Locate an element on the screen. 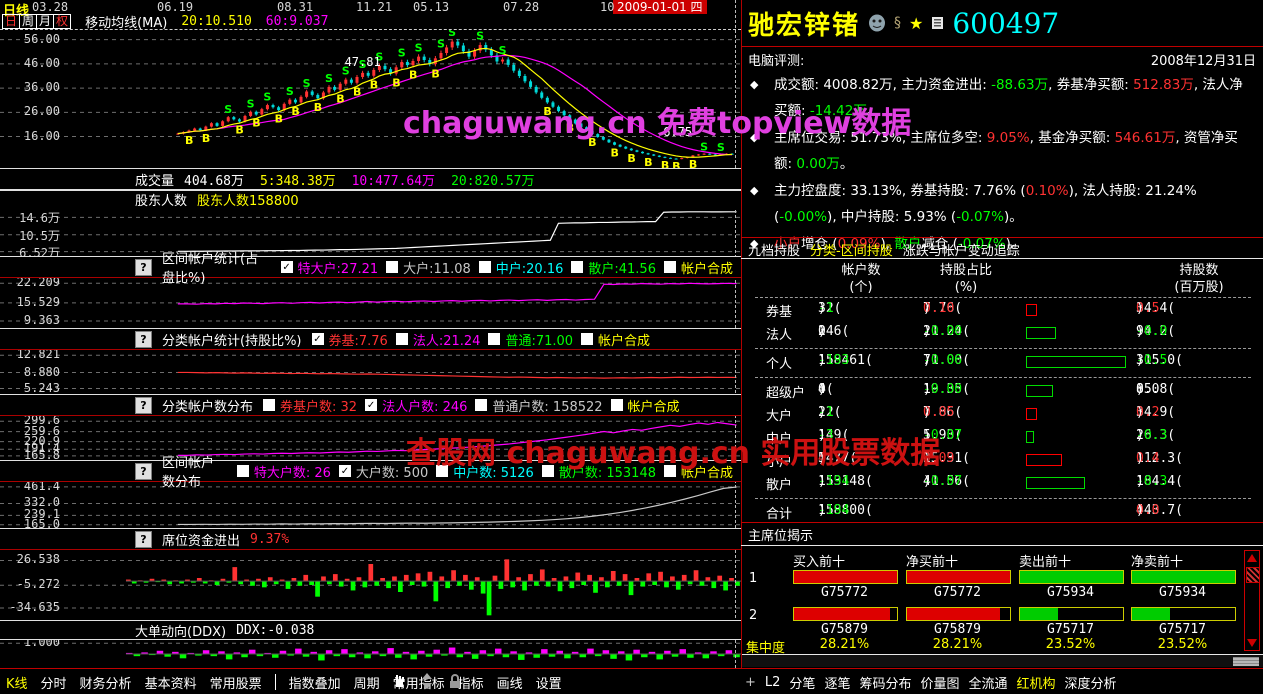  panel-title: 分类帐户统计(持股比%) is located at coordinates (232, 341).